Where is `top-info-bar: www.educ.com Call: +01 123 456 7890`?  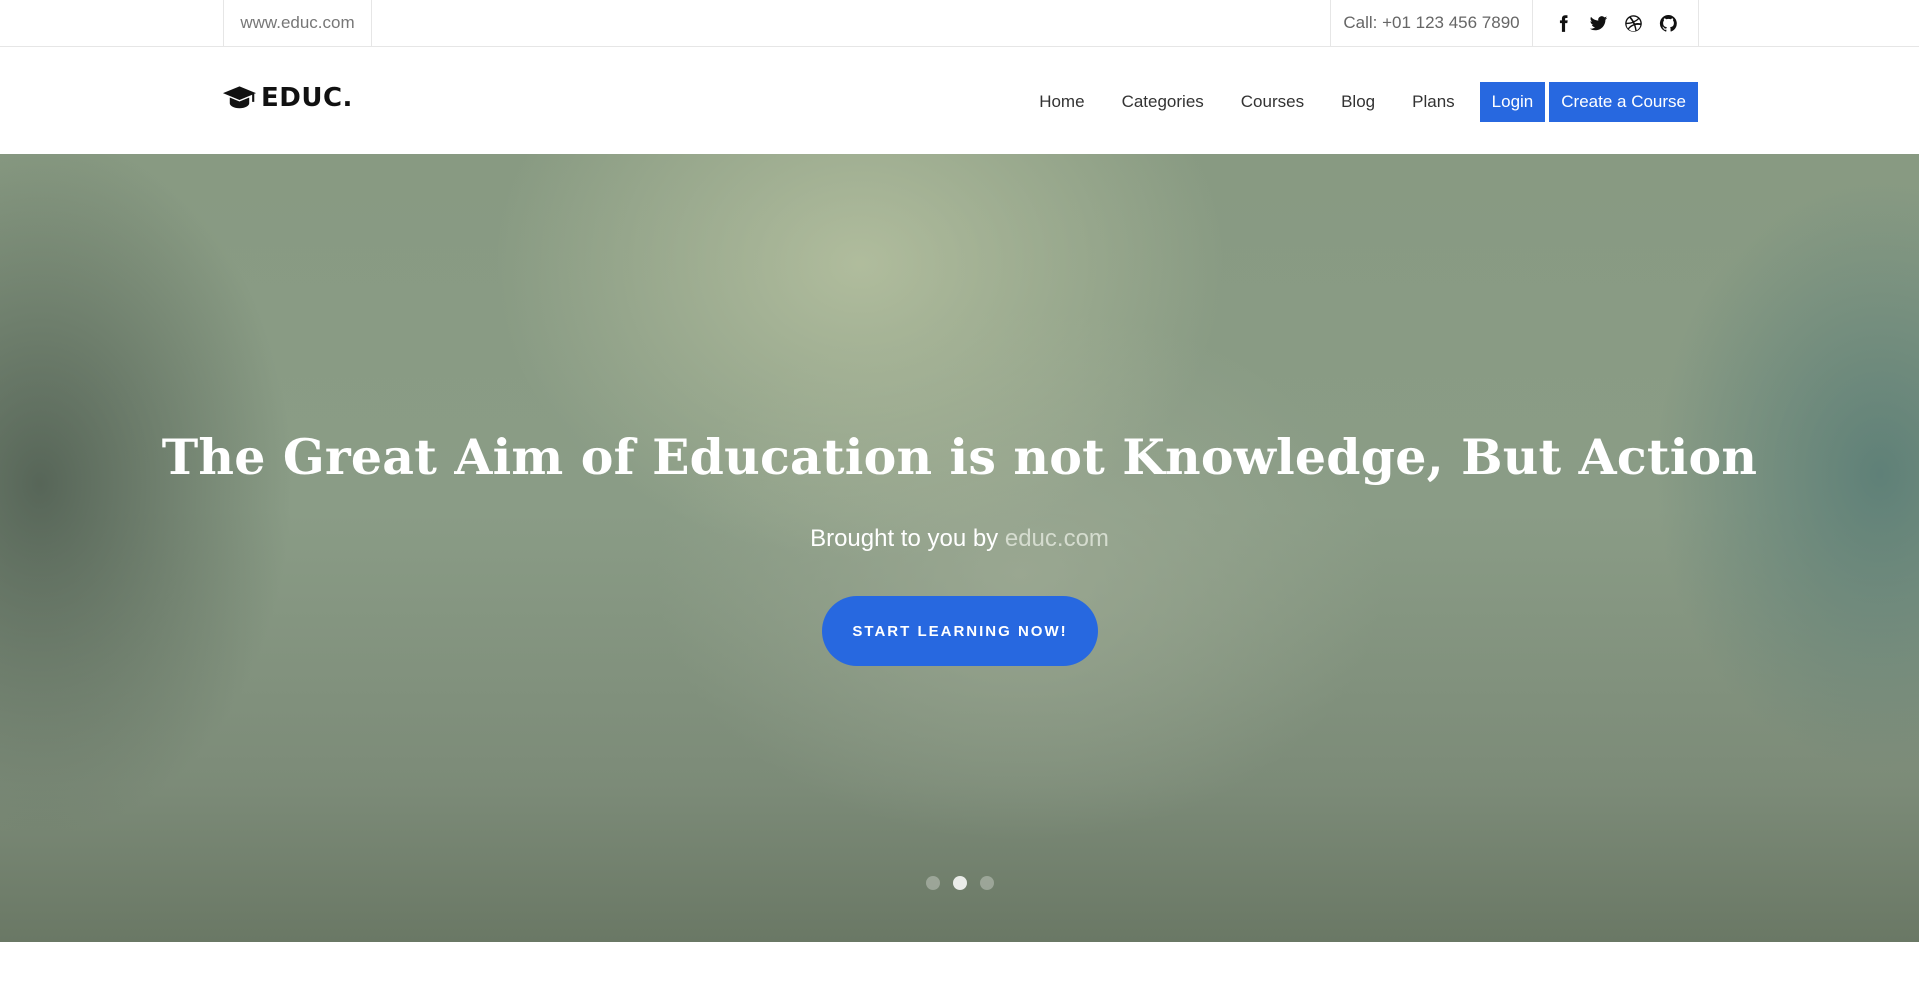 top-info-bar: www.educ.com Call: +01 123 456 7890 is located at coordinates (959, 23).